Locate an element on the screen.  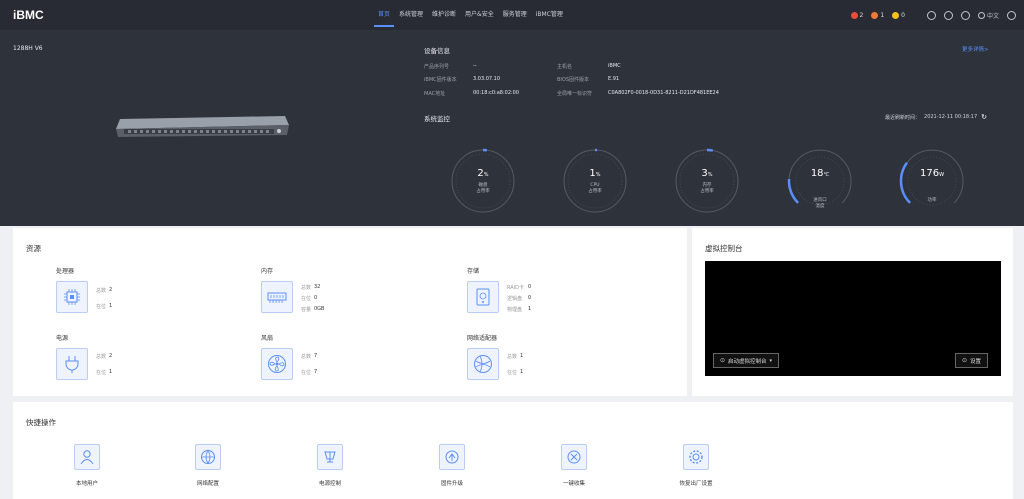
processor-label: 处理器 is located at coordinates (65, 270).